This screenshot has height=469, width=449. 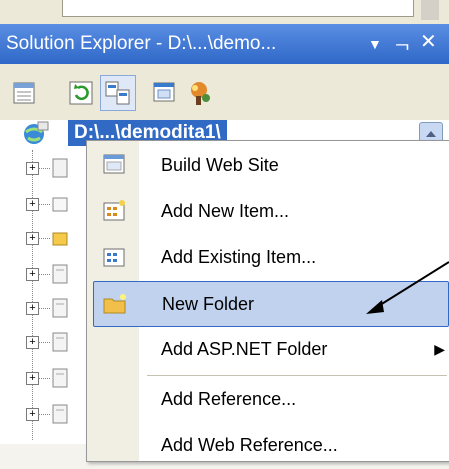 I want to click on partial-scrollbar, so click(x=430, y=10).